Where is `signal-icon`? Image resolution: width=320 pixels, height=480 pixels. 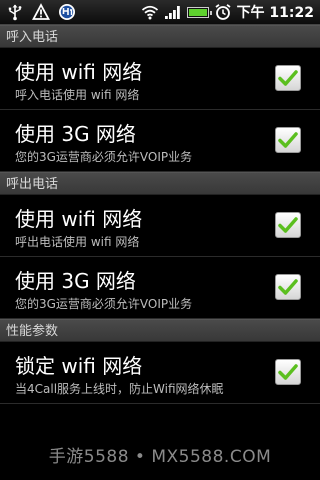 signal-icon is located at coordinates (173, 12).